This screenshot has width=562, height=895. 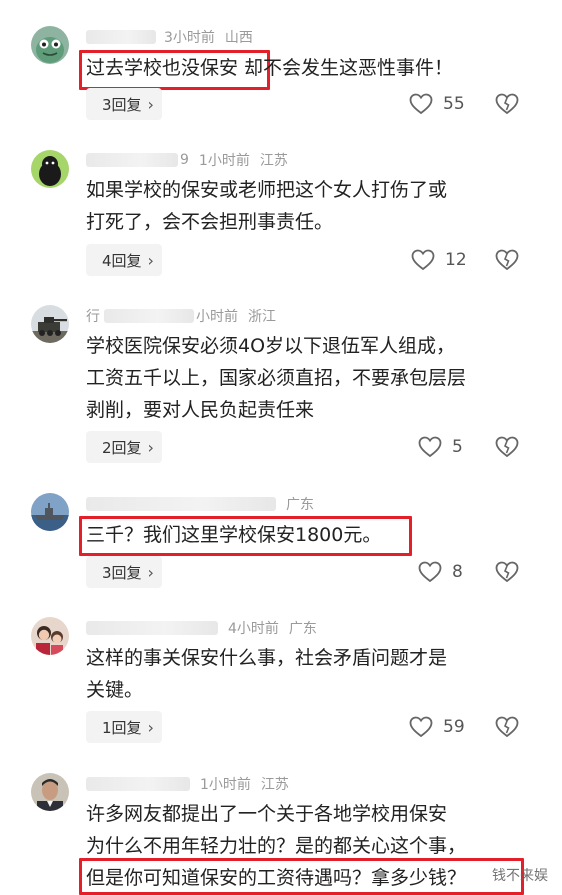 I want to click on comment-meta: 4小时前 广东, so click(x=201, y=628).